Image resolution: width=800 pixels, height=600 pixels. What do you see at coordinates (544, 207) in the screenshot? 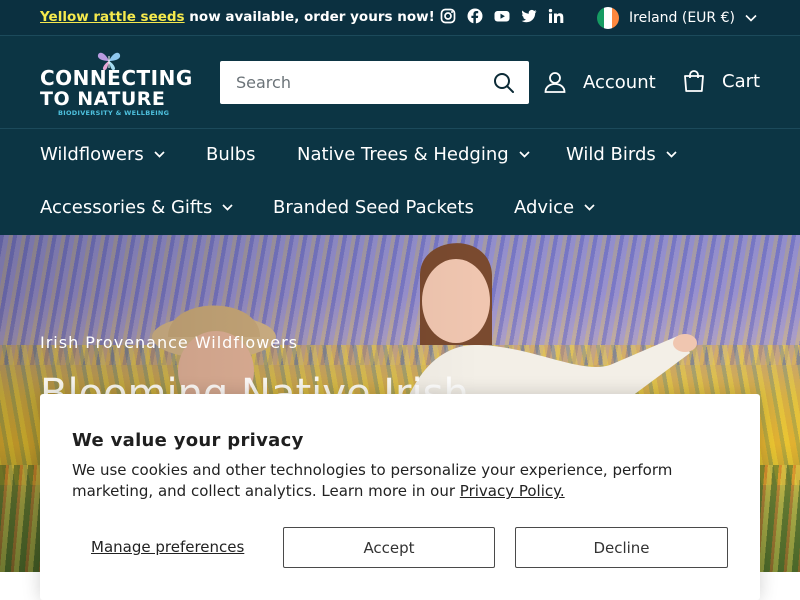
I see `nav-item-label: Advice` at bounding box center [544, 207].